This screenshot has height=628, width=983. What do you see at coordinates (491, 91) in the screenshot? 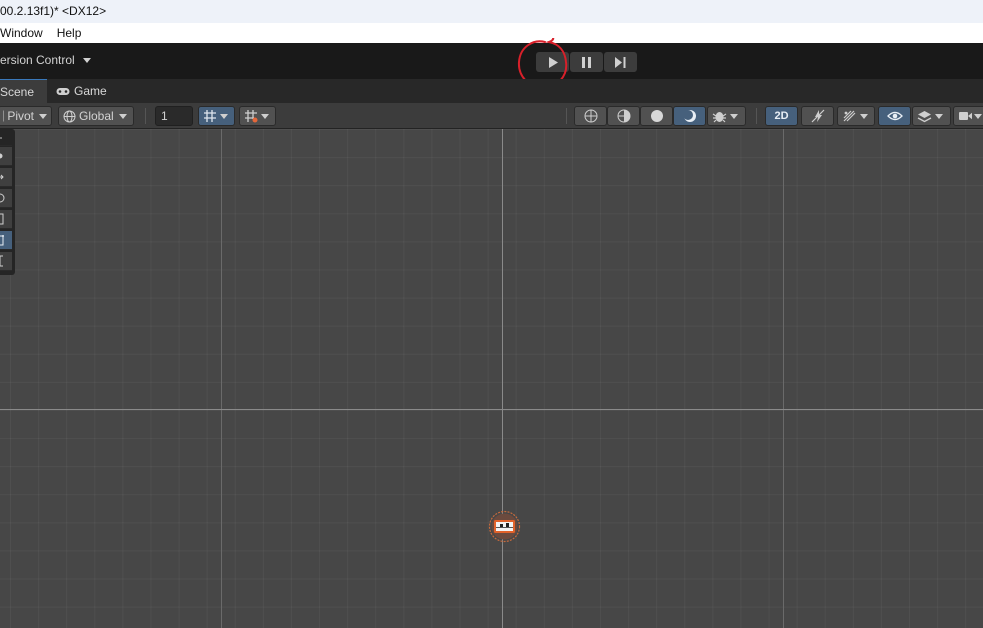
I see `tab-bar: Scene Game` at bounding box center [491, 91].